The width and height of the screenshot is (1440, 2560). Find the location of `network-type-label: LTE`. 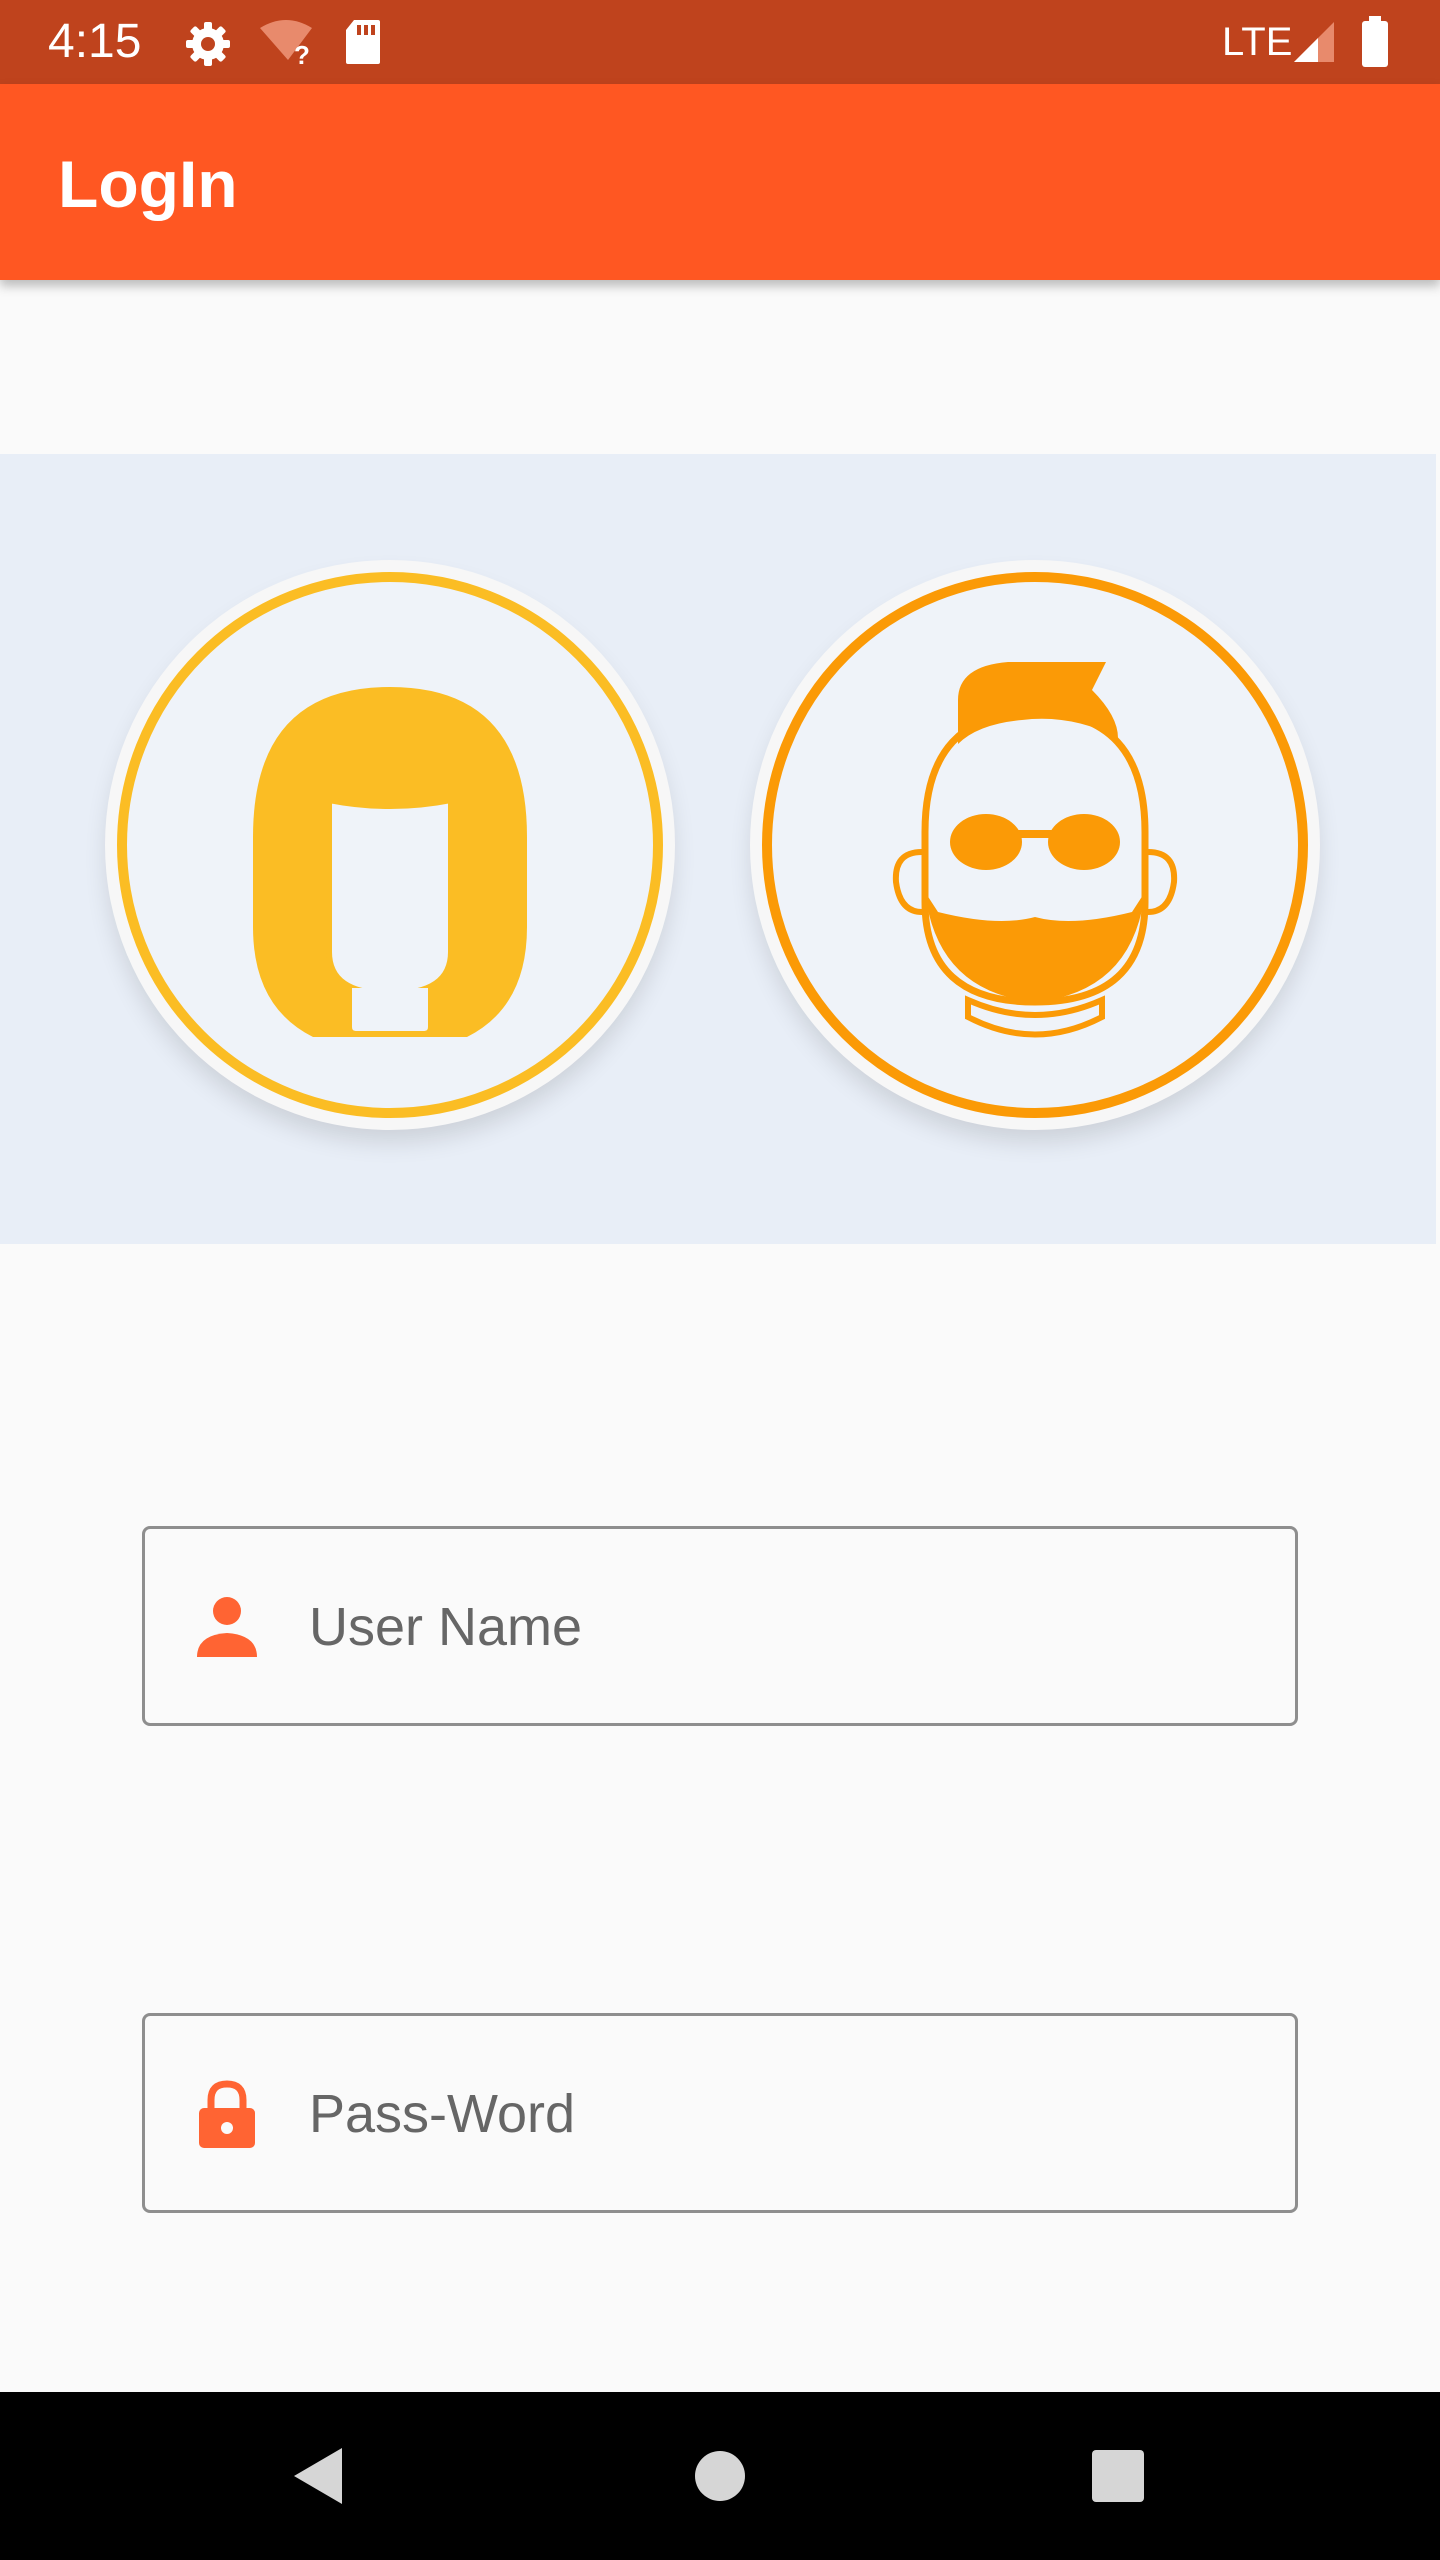

network-type-label: LTE is located at coordinates (1257, 42).